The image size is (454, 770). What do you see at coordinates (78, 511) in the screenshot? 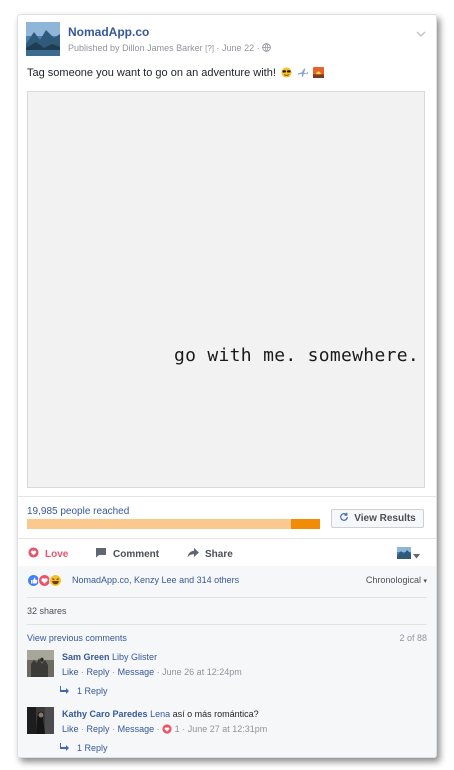
I see `reach-count-link: 19,985 people reached` at bounding box center [78, 511].